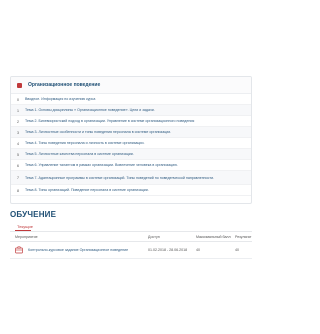 The height and width of the screenshot is (334, 320). I want to click on event-access: 01.02.2018 - 28.06.2018, so click(168, 250).